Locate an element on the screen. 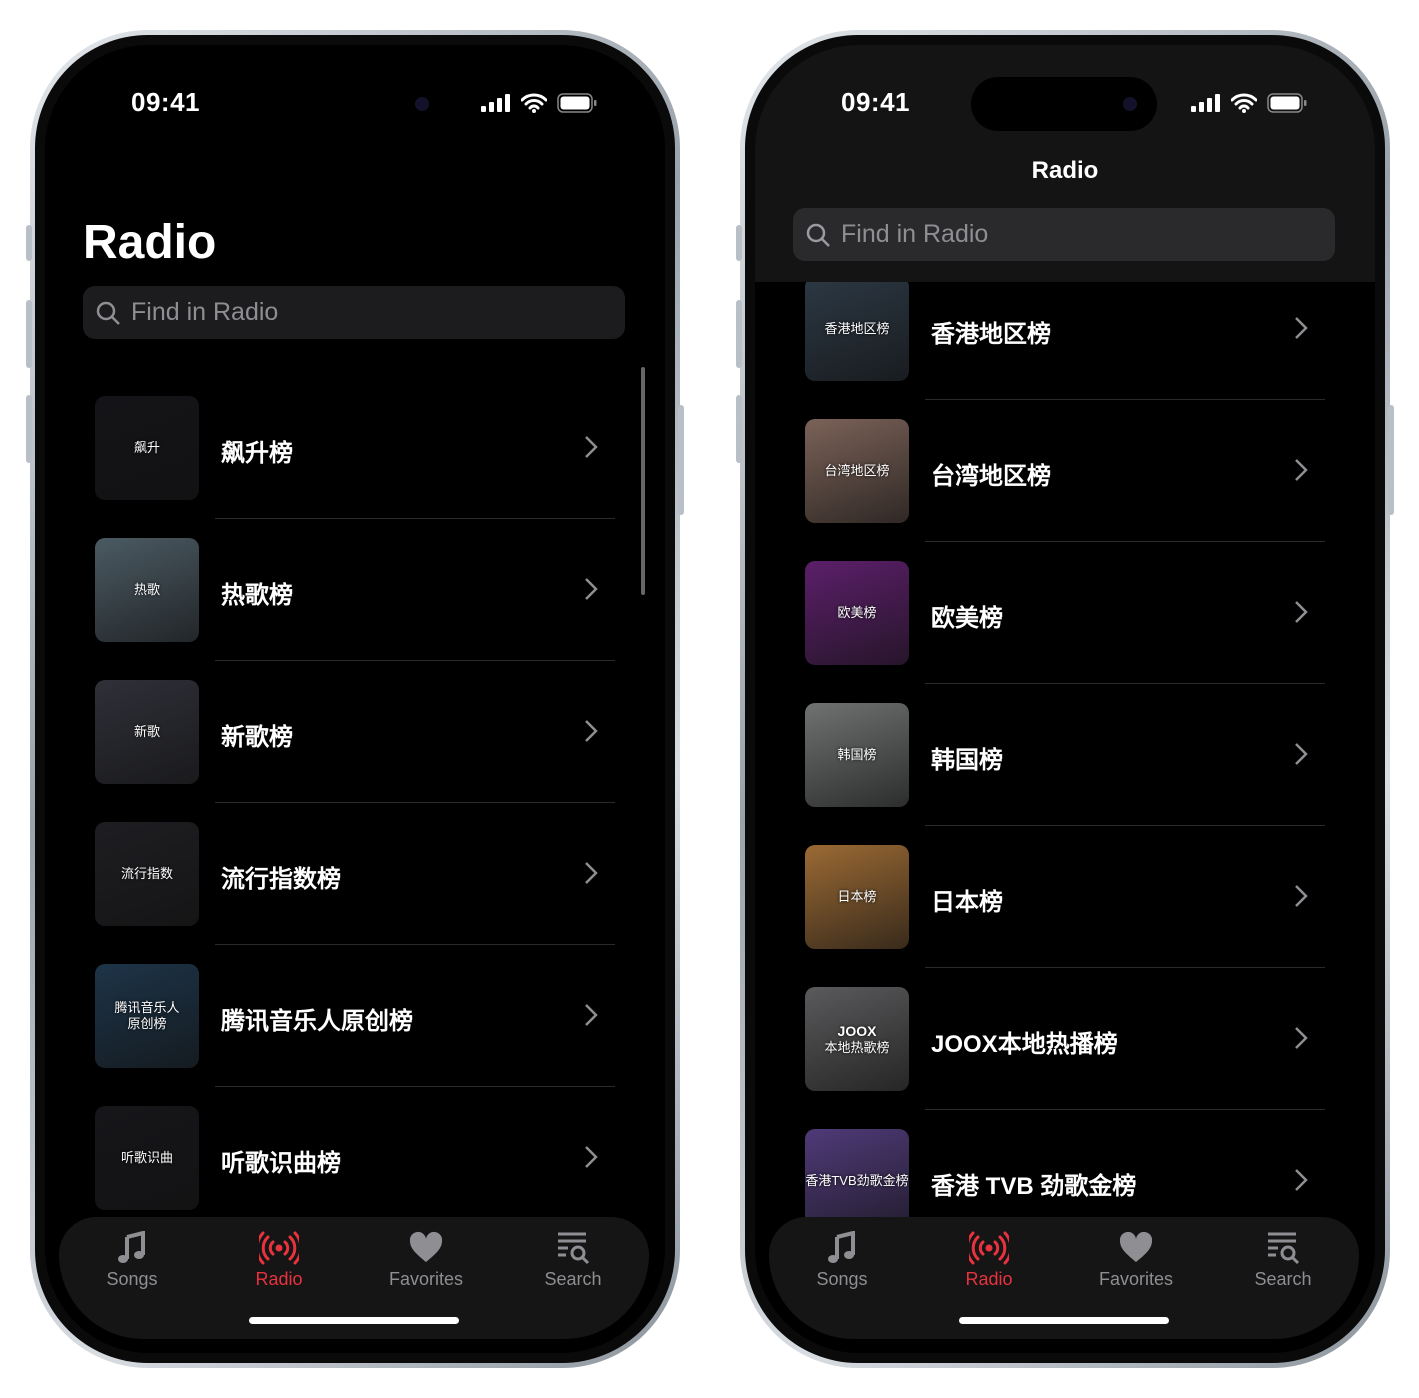 The width and height of the screenshot is (1419, 1398). thumbnail-label: 流行指数 is located at coordinates (146, 874).